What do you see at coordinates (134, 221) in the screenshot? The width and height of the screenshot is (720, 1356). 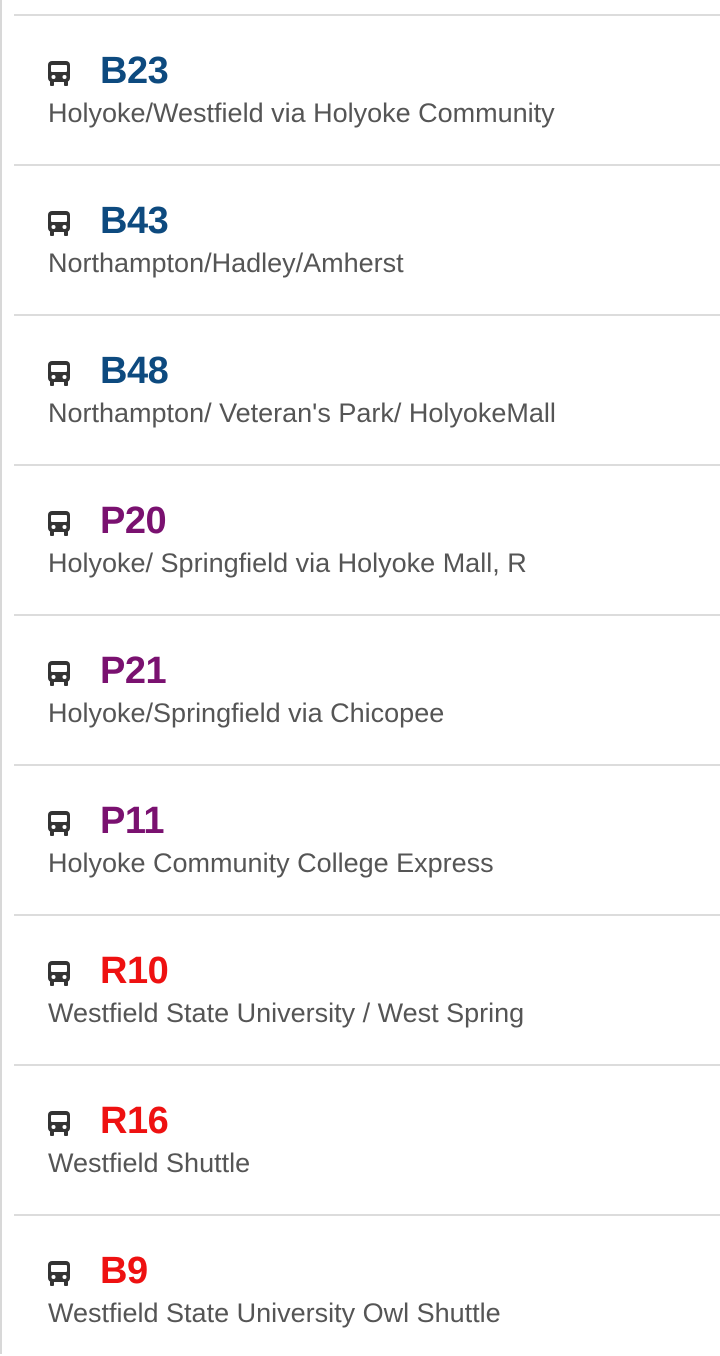 I see `route-code: B43` at bounding box center [134, 221].